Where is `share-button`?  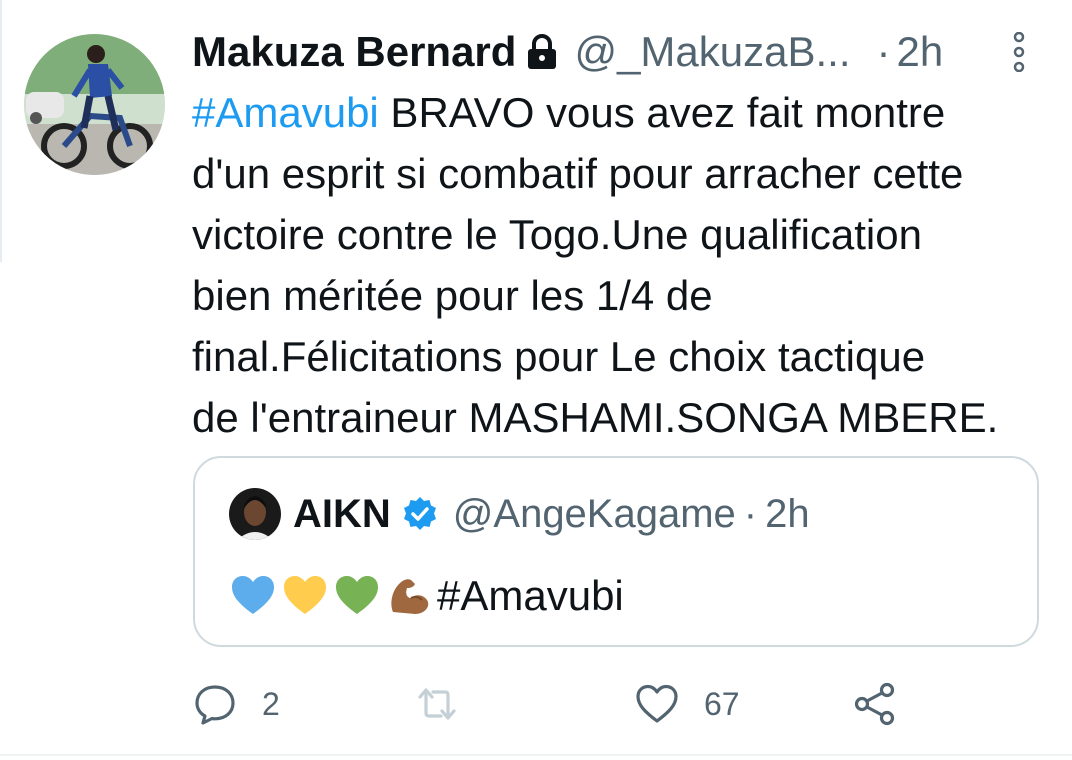 share-button is located at coordinates (875, 704).